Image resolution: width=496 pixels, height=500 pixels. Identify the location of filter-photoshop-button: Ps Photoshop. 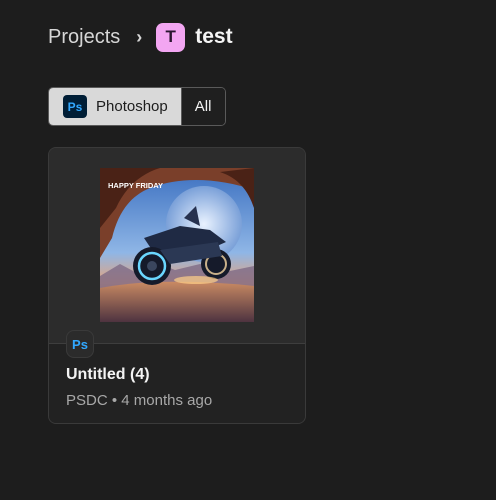
(115, 106).